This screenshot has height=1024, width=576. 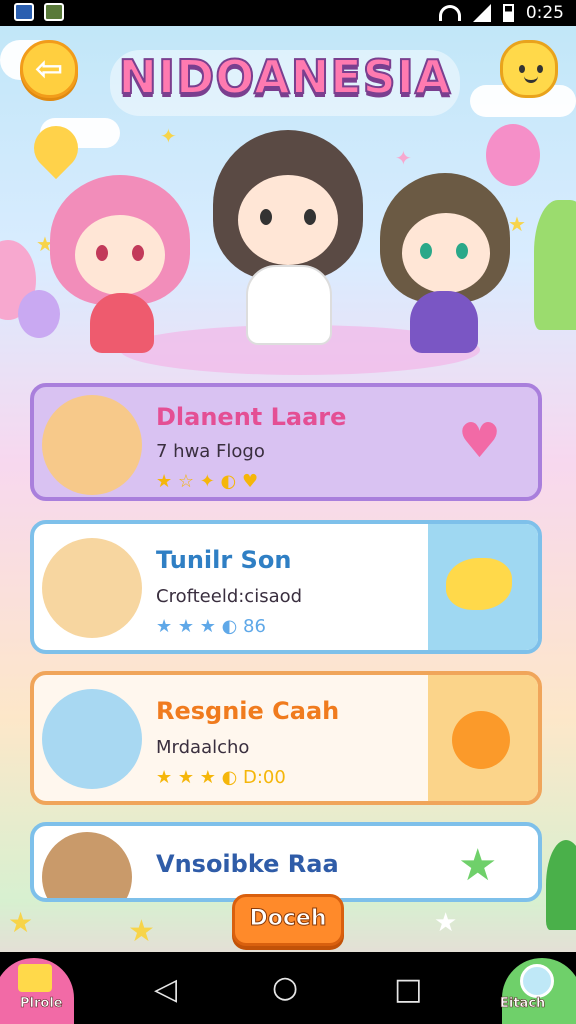 What do you see at coordinates (54, 12) in the screenshot?
I see `image-notification-icon` at bounding box center [54, 12].